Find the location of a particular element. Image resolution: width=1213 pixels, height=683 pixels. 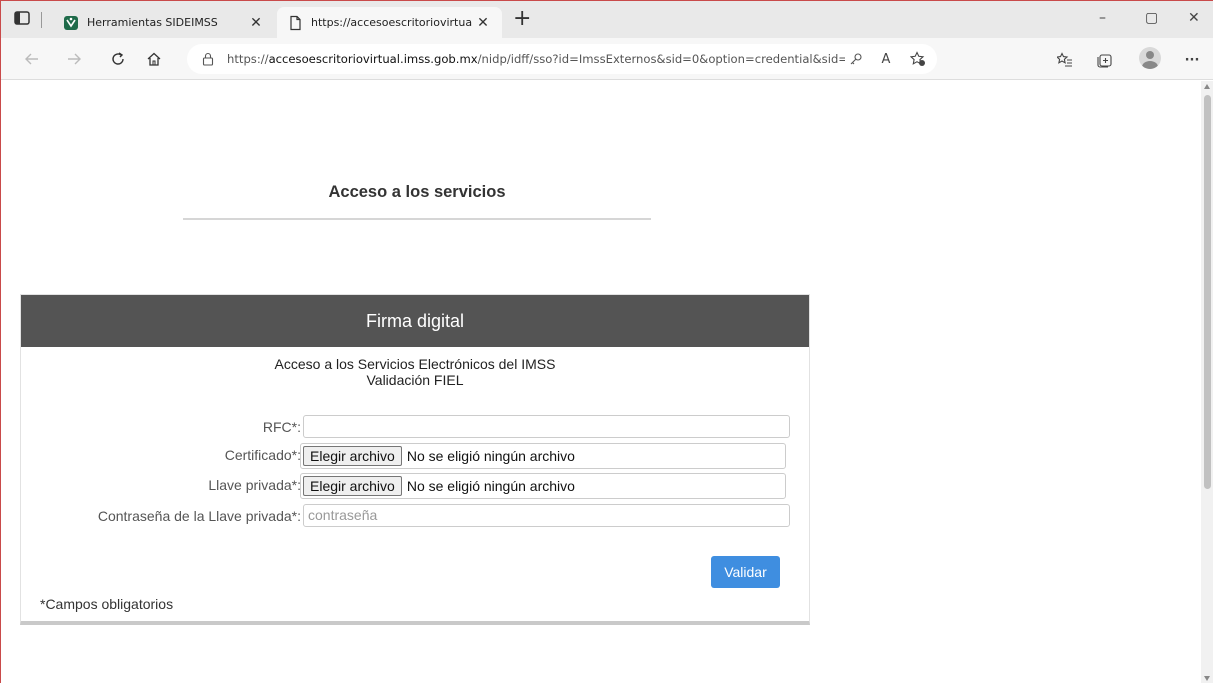

certificate-choose-file-button: Elegir archivo is located at coordinates (352, 456).